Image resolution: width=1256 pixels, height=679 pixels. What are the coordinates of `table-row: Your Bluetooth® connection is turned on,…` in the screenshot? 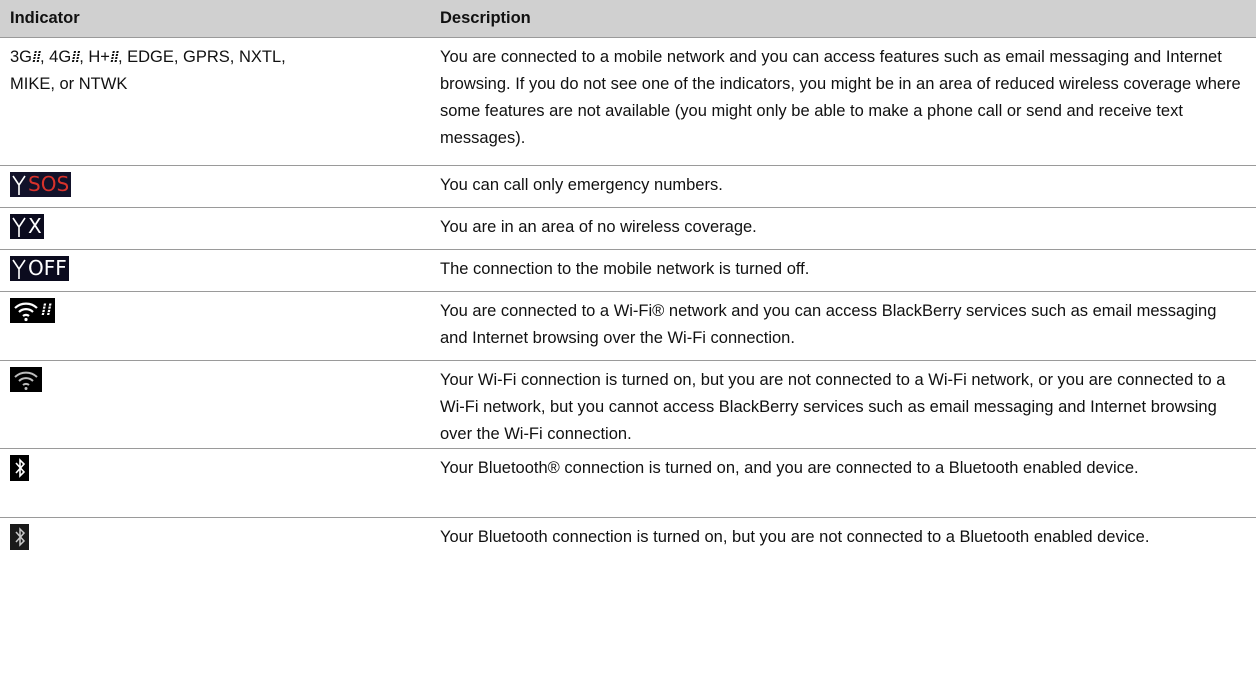 It's located at (628, 483).